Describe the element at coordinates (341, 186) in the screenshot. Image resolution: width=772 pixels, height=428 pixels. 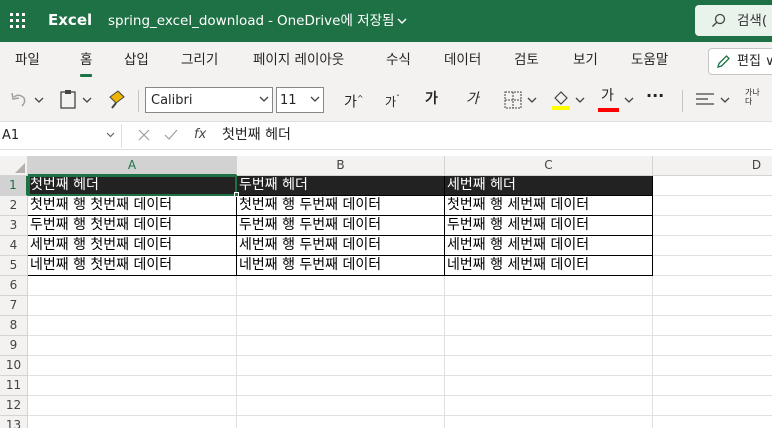
I see `cell-b1: 두번째 헤더` at that location.